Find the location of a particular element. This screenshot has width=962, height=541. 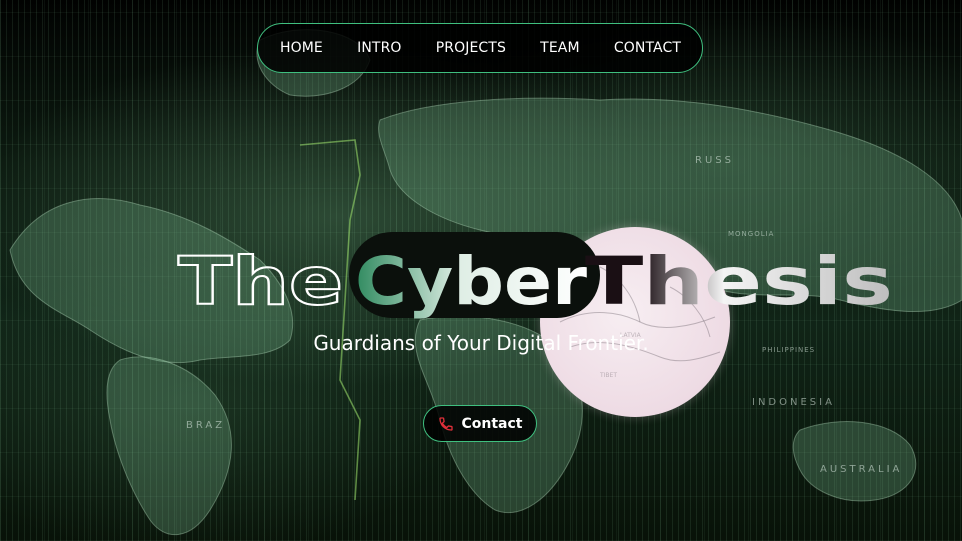

map-label-australia: AUSTRALIA is located at coordinates (861, 469).